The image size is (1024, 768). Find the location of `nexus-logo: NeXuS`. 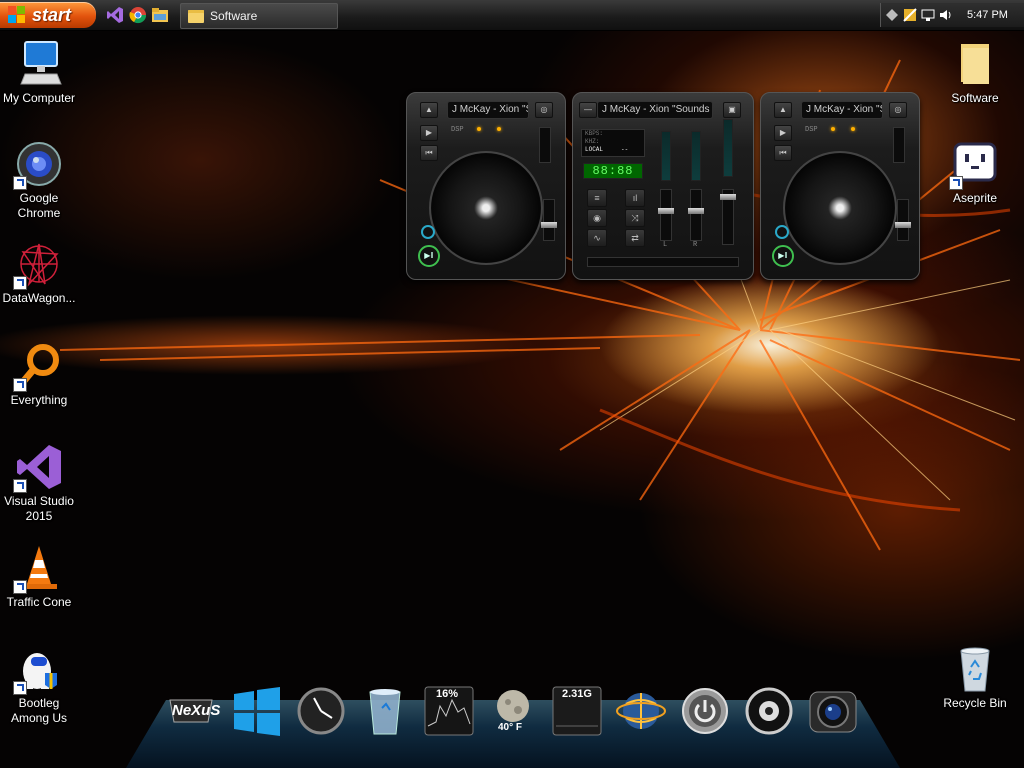

nexus-logo: NeXuS is located at coordinates (193, 711).